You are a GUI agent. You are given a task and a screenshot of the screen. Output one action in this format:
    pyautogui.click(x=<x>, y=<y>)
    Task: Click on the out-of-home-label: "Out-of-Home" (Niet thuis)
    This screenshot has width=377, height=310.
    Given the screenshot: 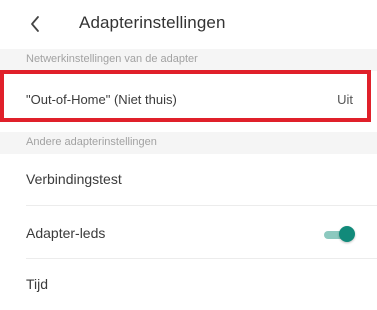 What is the action you would take?
    pyautogui.click(x=101, y=99)
    